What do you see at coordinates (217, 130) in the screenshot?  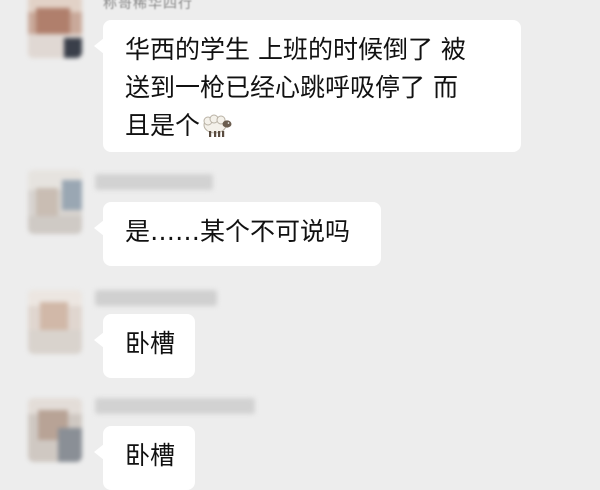 I see `sheep-emoji-icon` at bounding box center [217, 130].